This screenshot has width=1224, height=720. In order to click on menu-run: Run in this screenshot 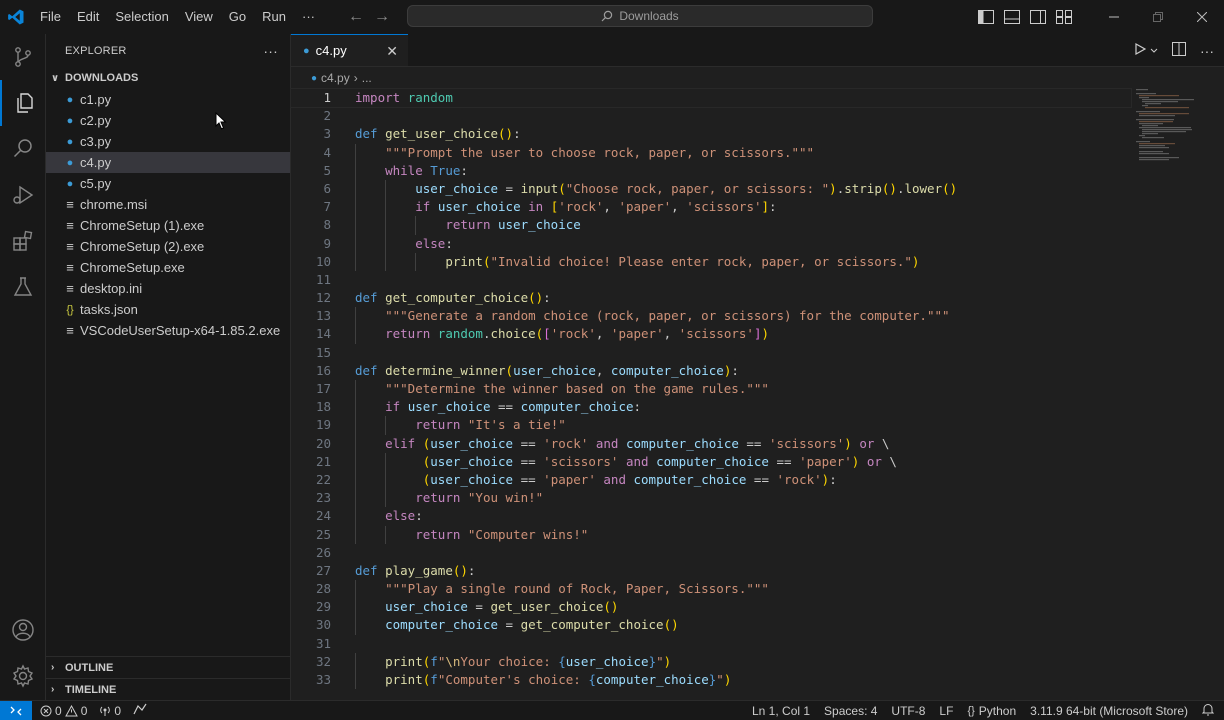, I will do `click(274, 17)`.